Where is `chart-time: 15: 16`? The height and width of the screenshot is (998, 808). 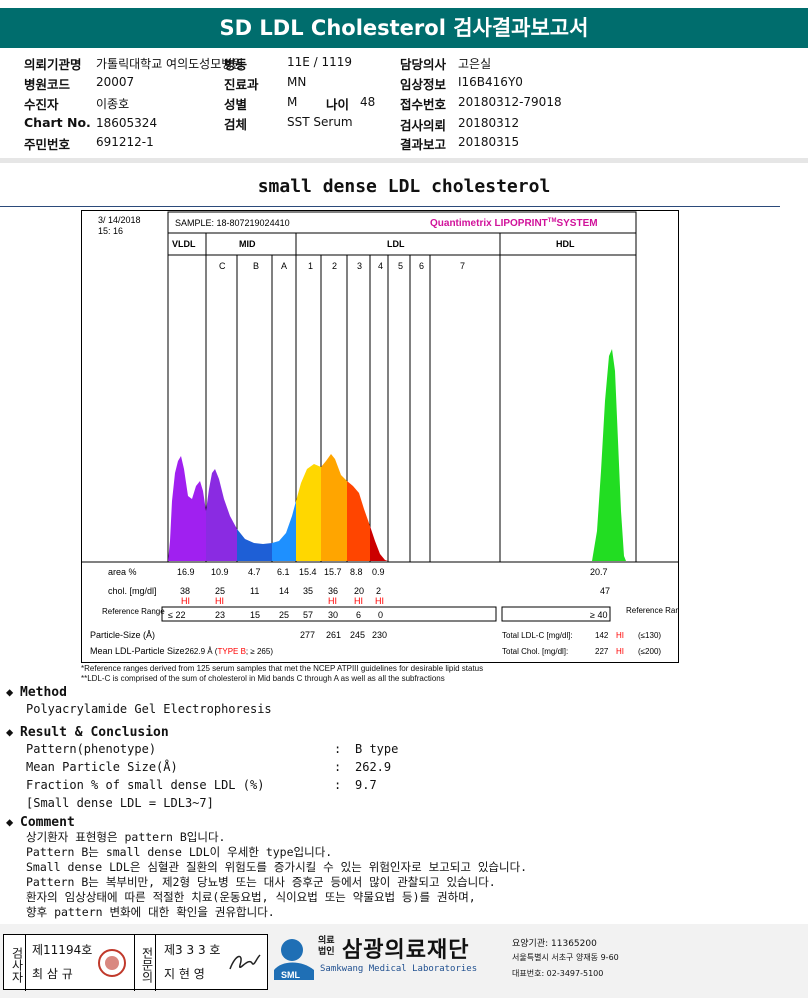 chart-time: 15: 16 is located at coordinates (110, 231).